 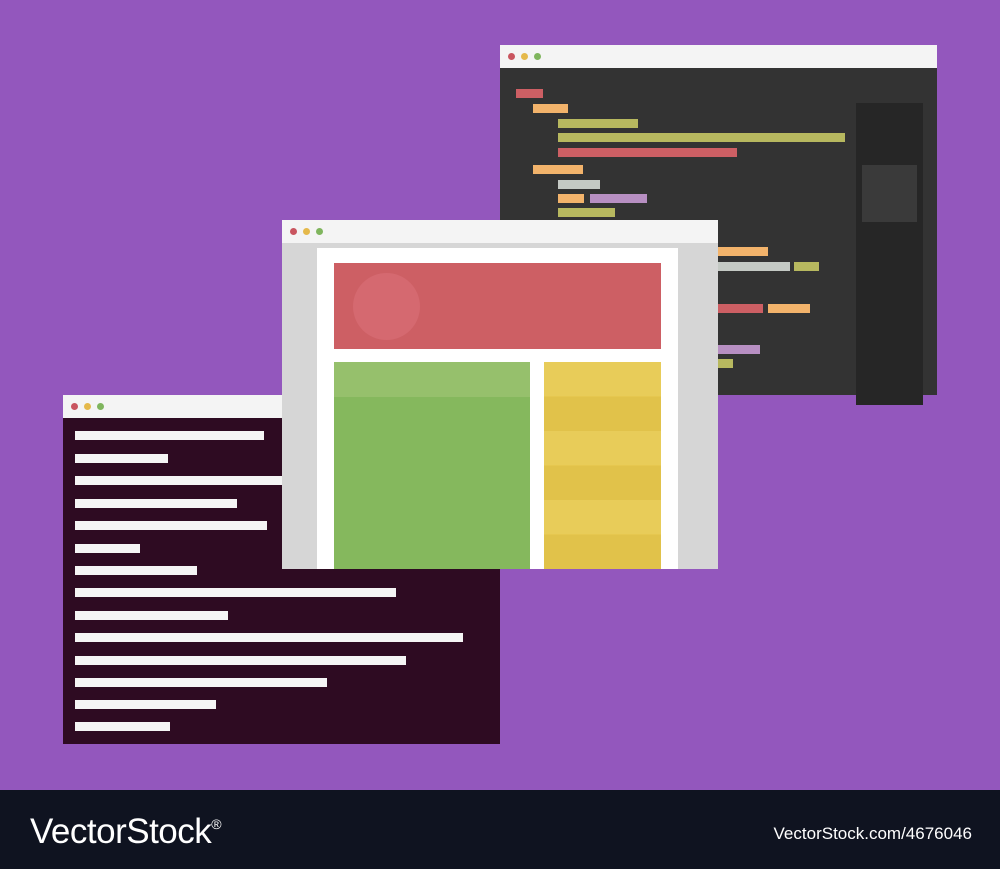 I want to click on image-id-text: VectorStock.com/4676046, so click(x=872, y=833).